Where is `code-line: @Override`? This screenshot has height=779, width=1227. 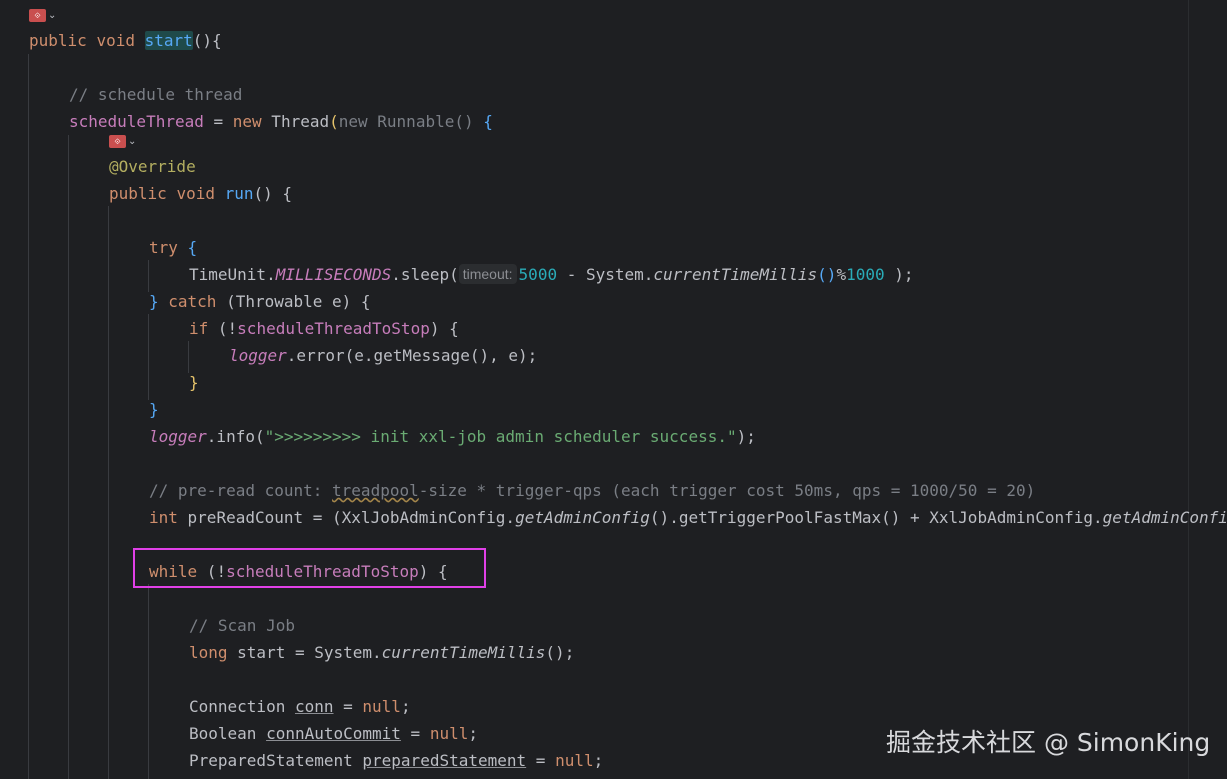 code-line: @Override is located at coordinates (152, 166).